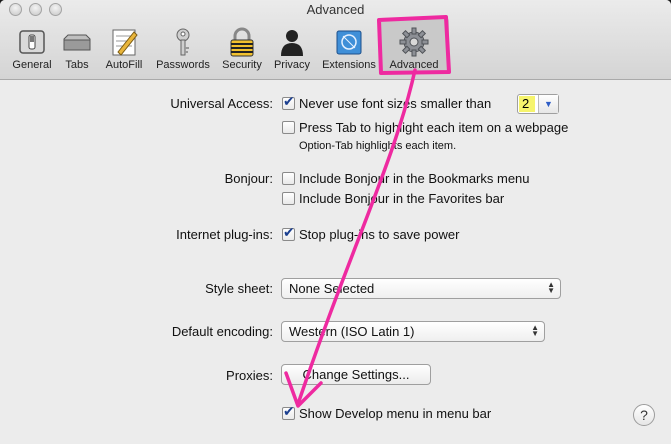  Describe the element at coordinates (335, 9) in the screenshot. I see `window-title: Advanced` at that location.